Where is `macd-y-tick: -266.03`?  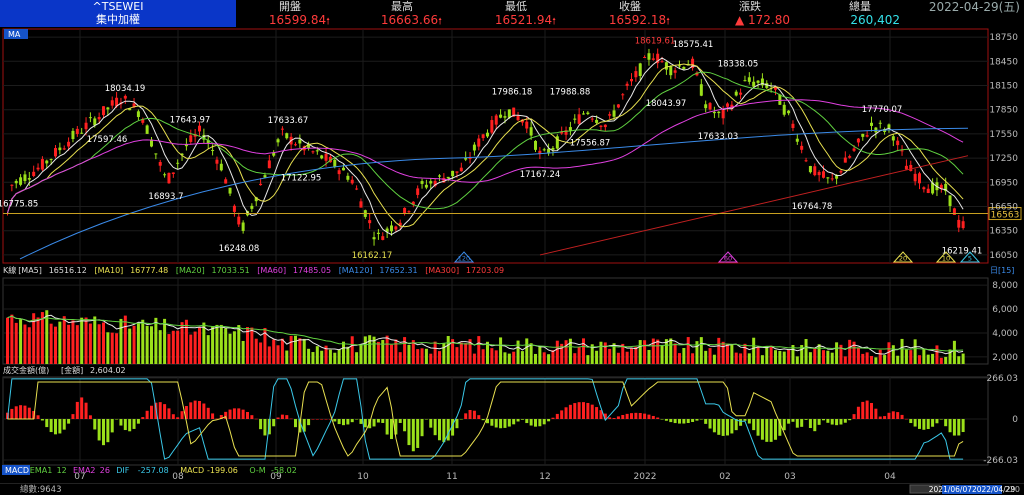
macd-y-tick: -266.03 is located at coordinates (1000, 461).